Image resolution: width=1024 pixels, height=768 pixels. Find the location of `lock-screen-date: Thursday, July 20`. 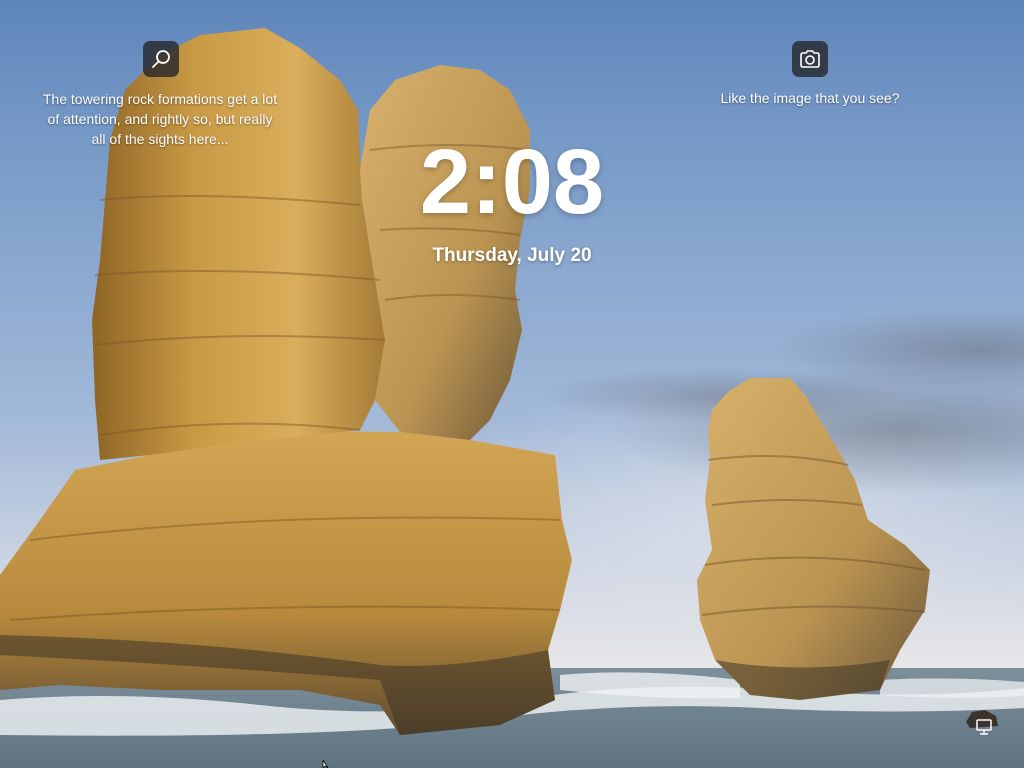

lock-screen-date: Thursday, July 20 is located at coordinates (512, 255).